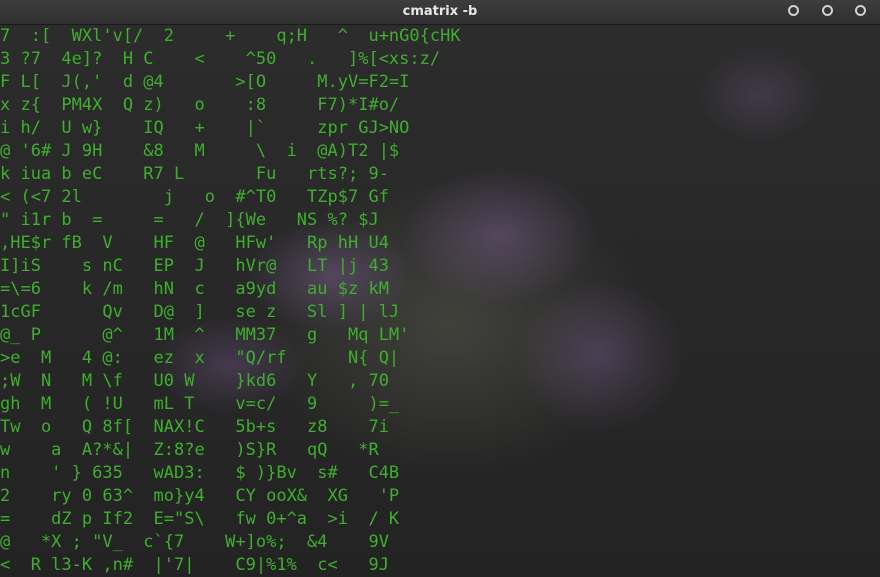 Image resolution: width=880 pixels, height=577 pixels. I want to click on matrix-line: I]iS s nC EP J hVr@ LT |j 43, so click(194, 266).